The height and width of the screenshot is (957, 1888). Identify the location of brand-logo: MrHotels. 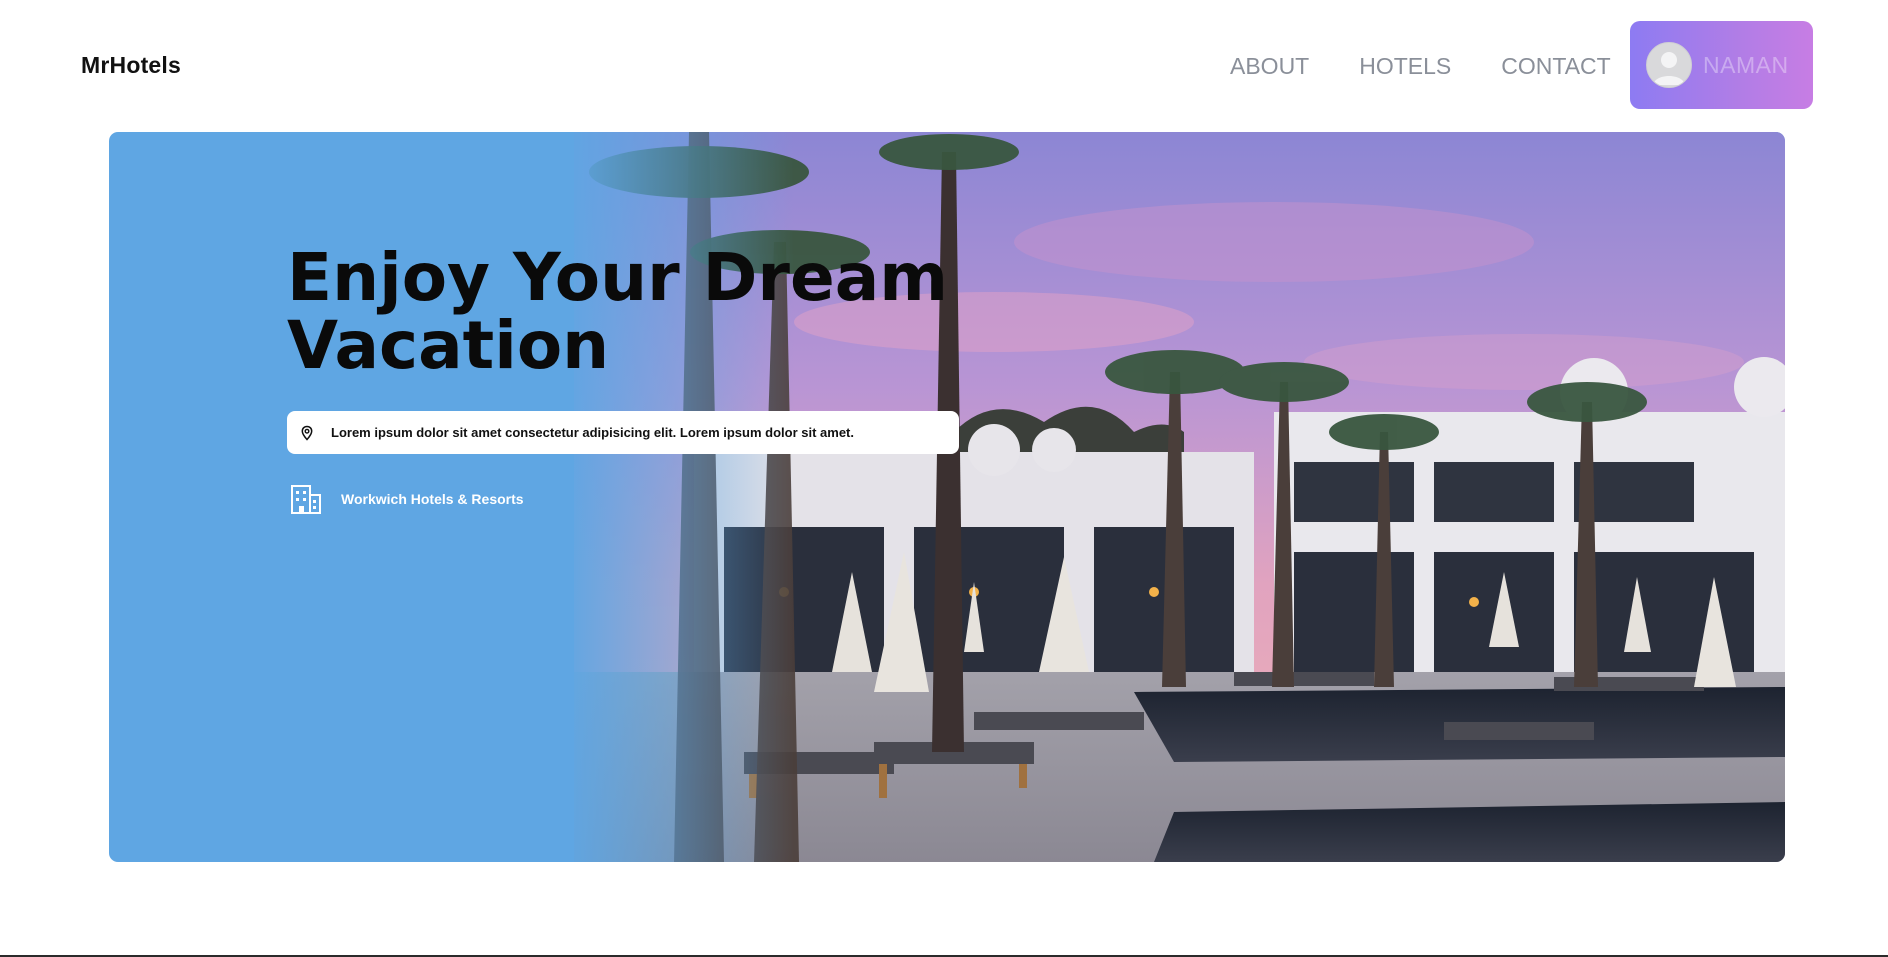
(131, 65).